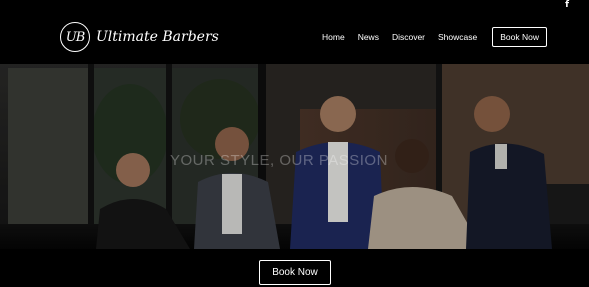  I want to click on brand-name: Ultimate Barbers, so click(157, 37).